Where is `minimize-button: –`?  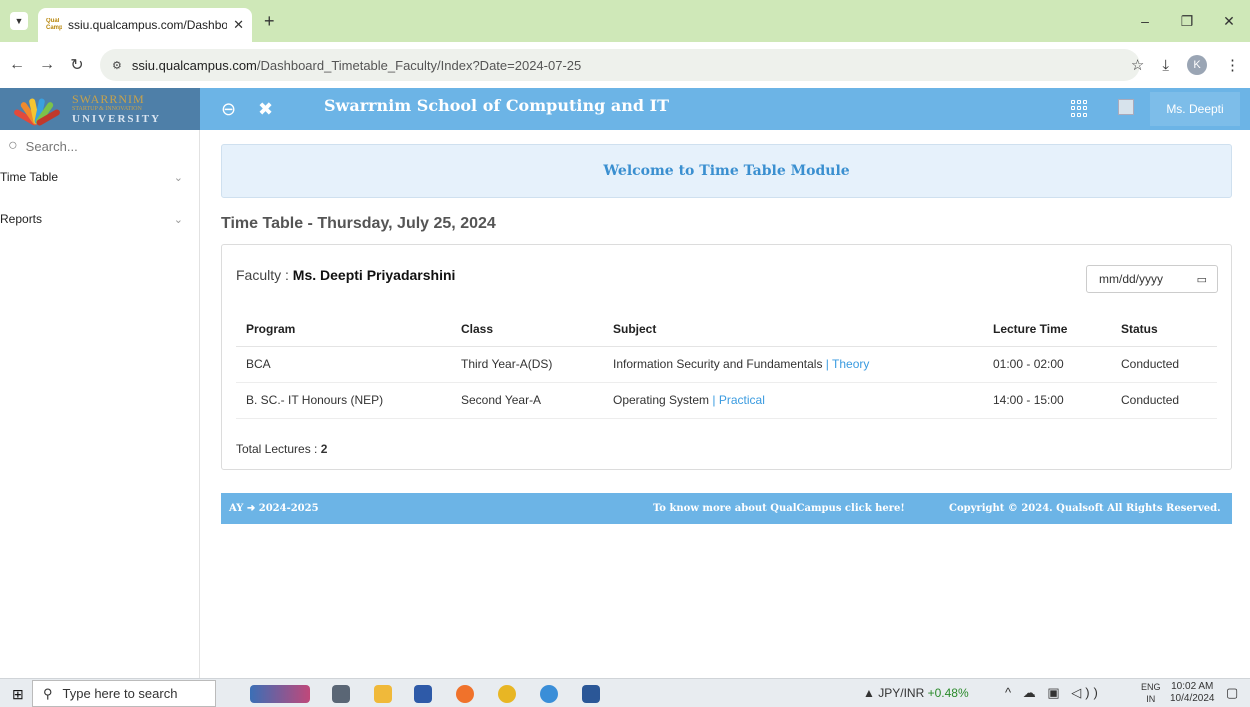 minimize-button: – is located at coordinates (1145, 21).